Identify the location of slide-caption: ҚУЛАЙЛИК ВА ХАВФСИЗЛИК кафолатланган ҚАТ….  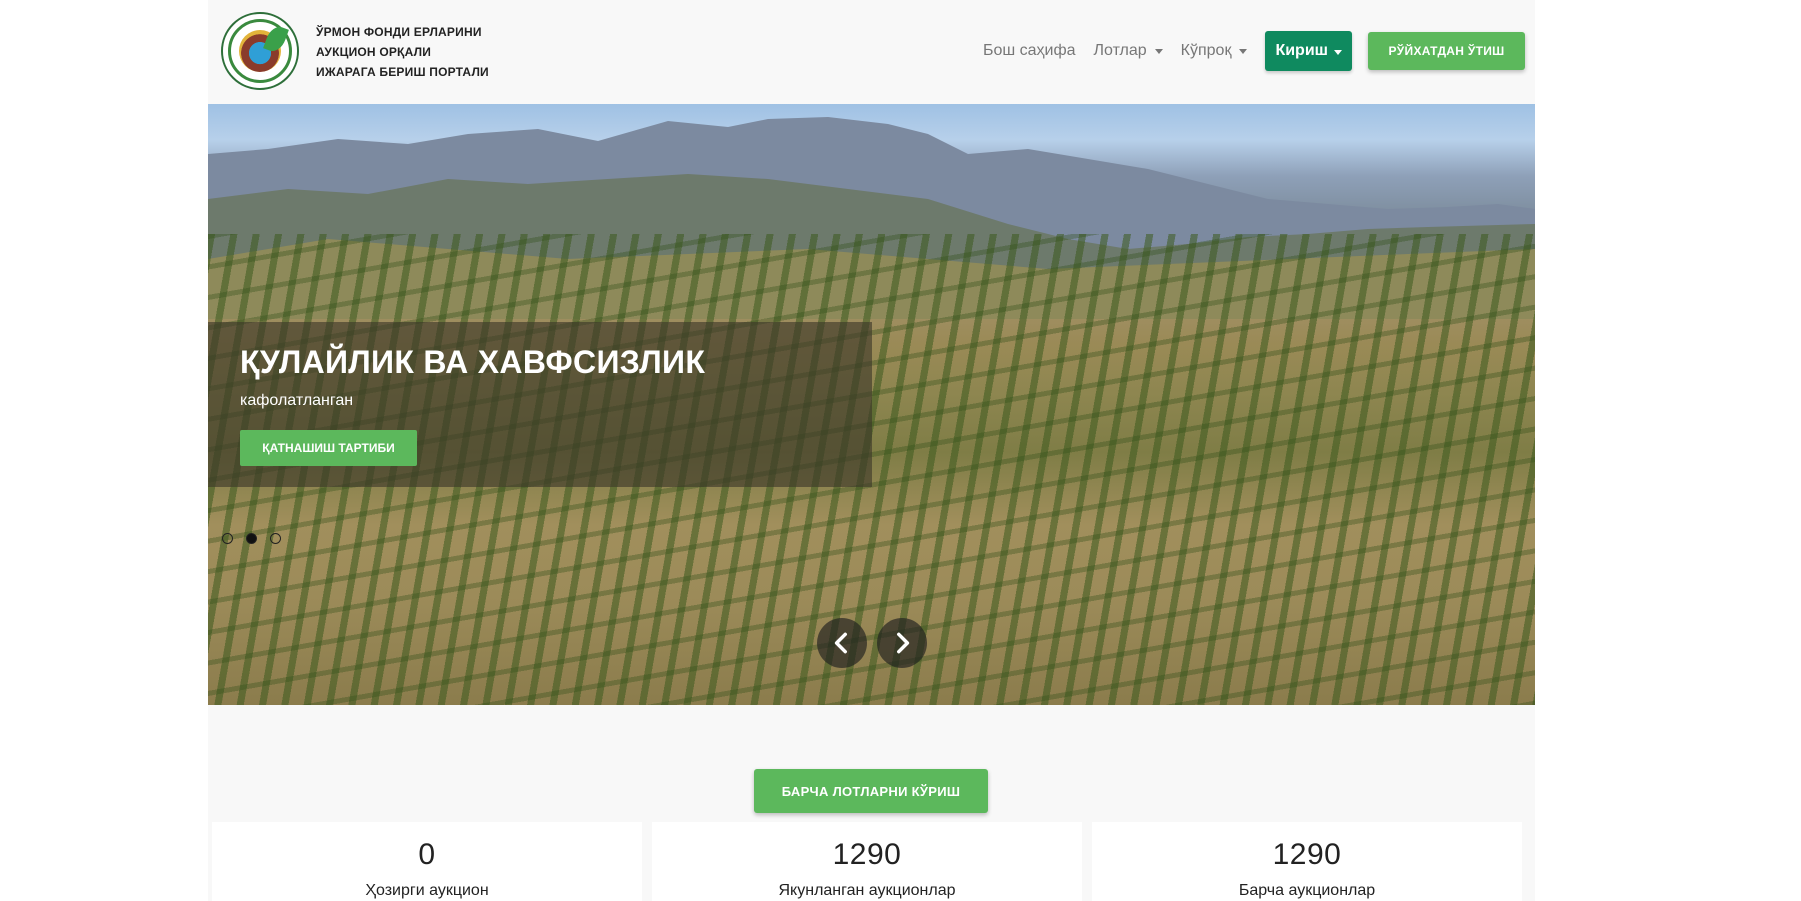
(540, 404).